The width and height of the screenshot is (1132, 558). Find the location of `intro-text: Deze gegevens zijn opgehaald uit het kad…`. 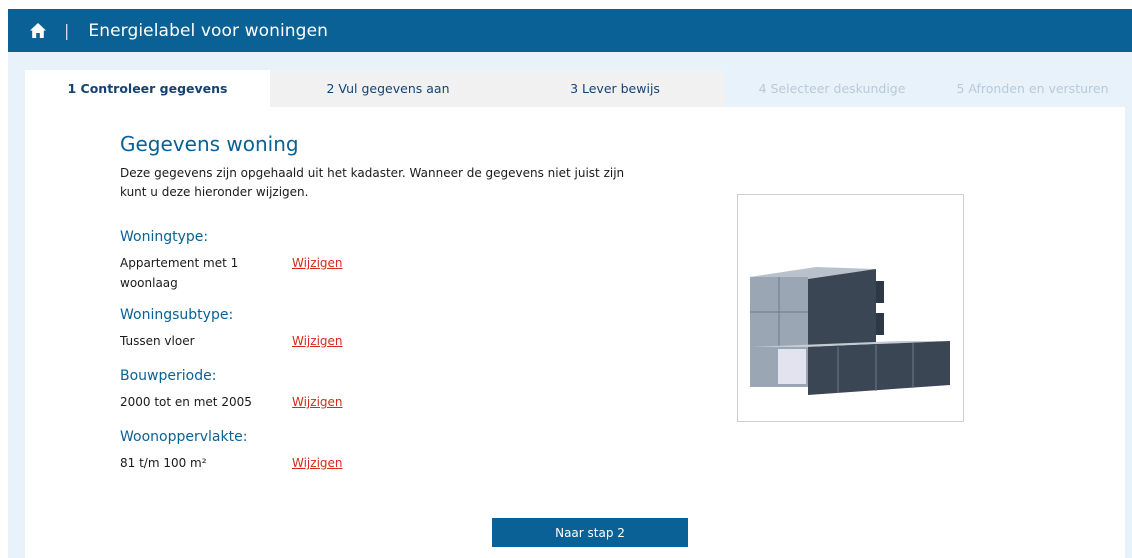

intro-text: Deze gegevens zijn opgehaald uit het kad… is located at coordinates (372, 182).